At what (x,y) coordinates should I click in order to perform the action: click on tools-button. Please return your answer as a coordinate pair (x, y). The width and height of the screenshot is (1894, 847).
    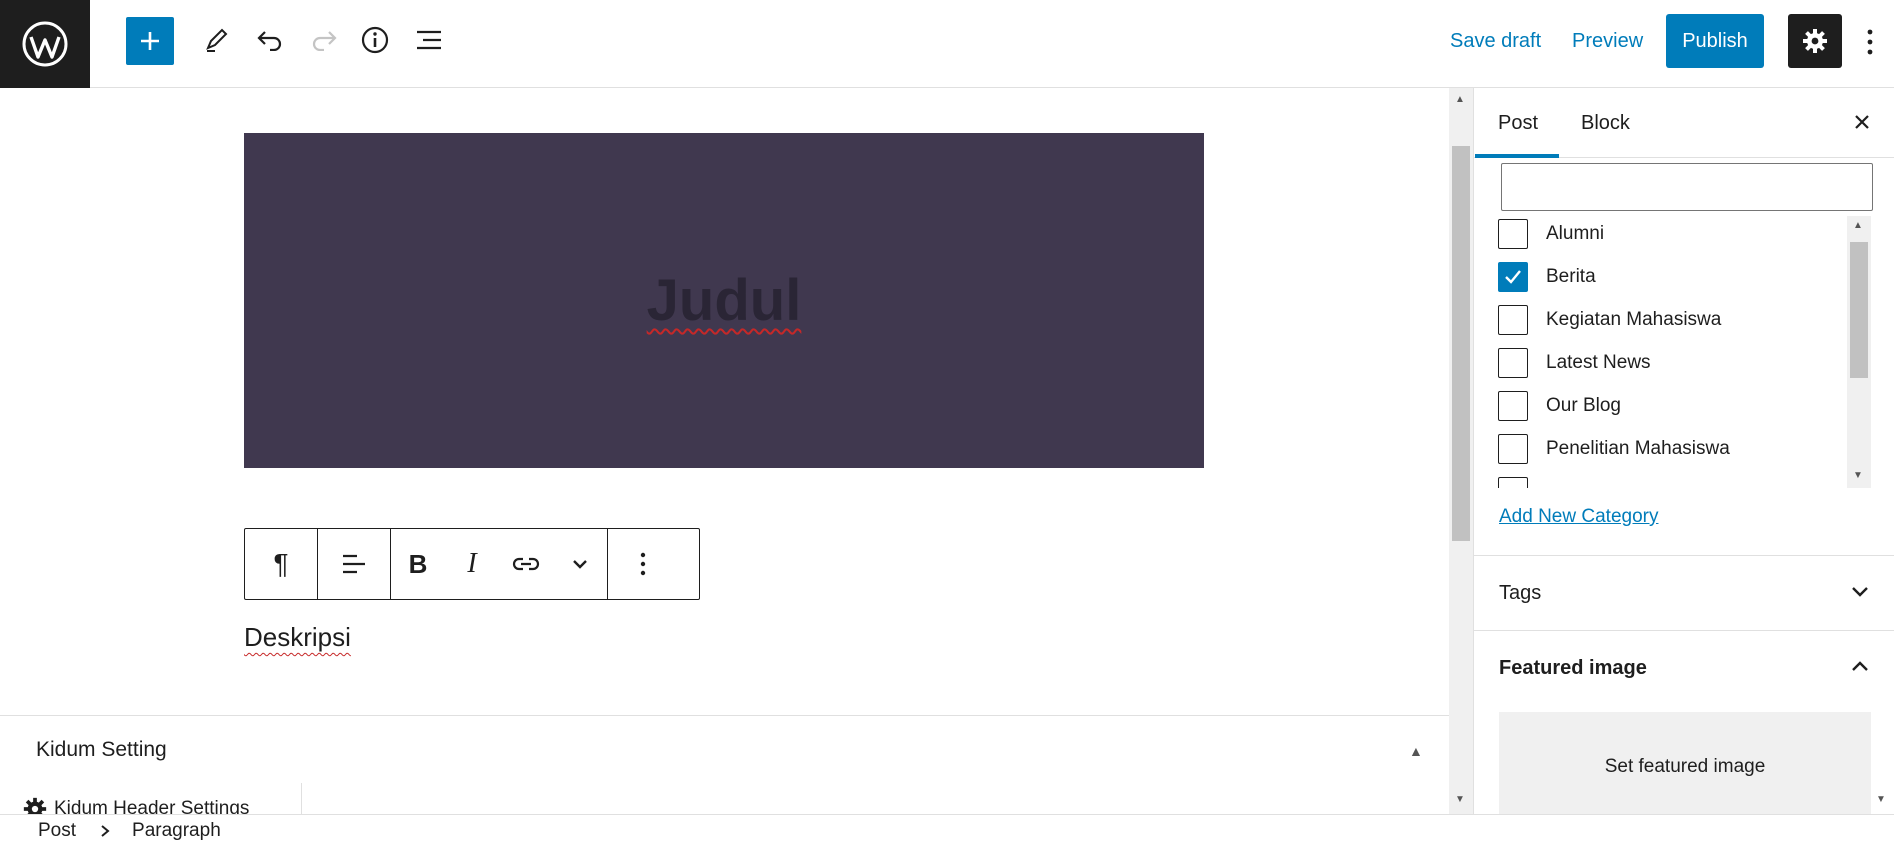
    Looking at the image, I should click on (216, 40).